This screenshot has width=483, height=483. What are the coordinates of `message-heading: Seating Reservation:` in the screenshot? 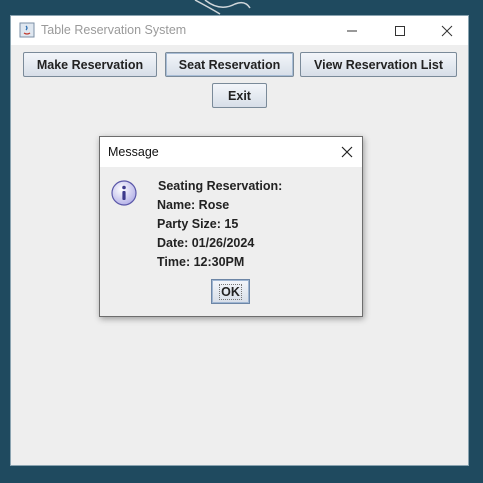 It's located at (220, 186).